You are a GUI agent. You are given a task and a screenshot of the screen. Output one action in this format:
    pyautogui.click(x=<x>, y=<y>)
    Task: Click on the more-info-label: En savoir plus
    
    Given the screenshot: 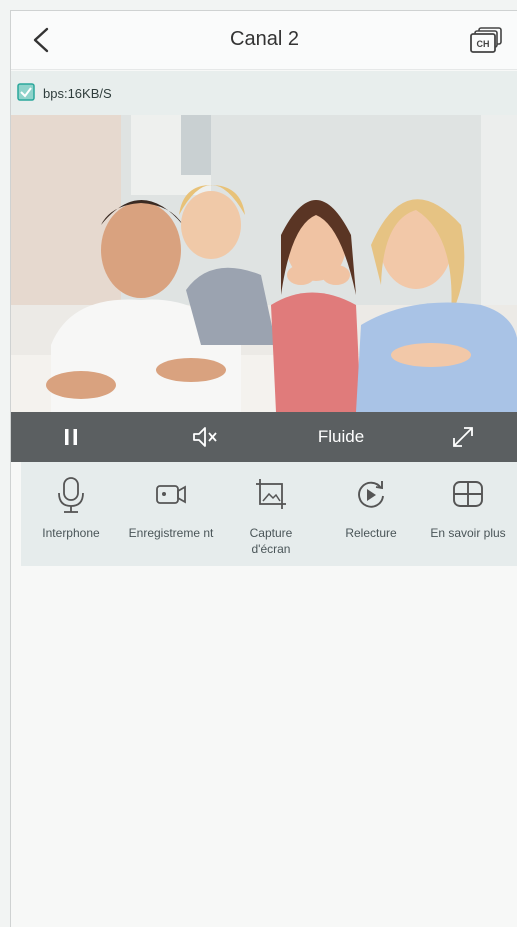 What is the action you would take?
    pyautogui.click(x=468, y=533)
    